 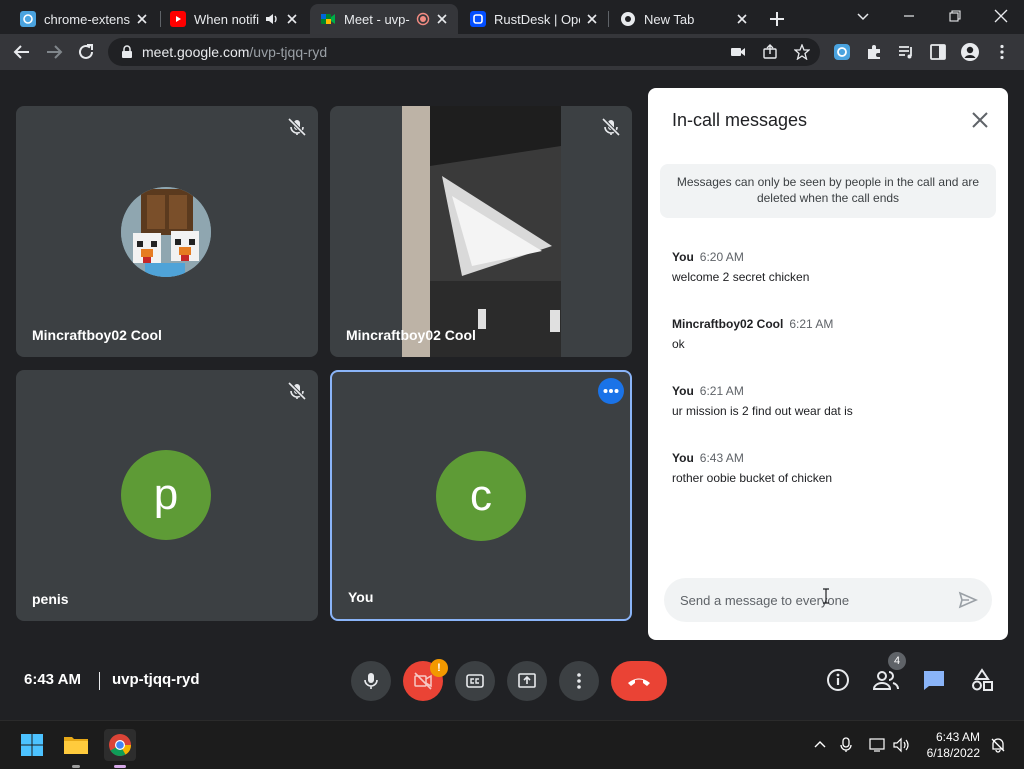 I want to click on chat-bubble-icon, so click(x=934, y=680).